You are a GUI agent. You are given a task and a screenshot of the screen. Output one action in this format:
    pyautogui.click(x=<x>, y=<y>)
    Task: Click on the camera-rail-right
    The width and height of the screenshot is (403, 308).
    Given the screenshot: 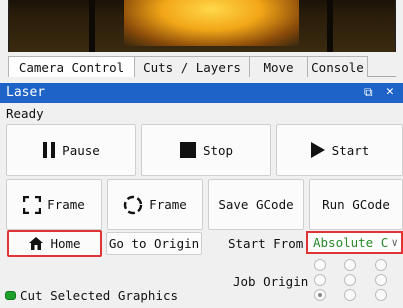 What is the action you would take?
    pyautogui.click(x=330, y=26)
    